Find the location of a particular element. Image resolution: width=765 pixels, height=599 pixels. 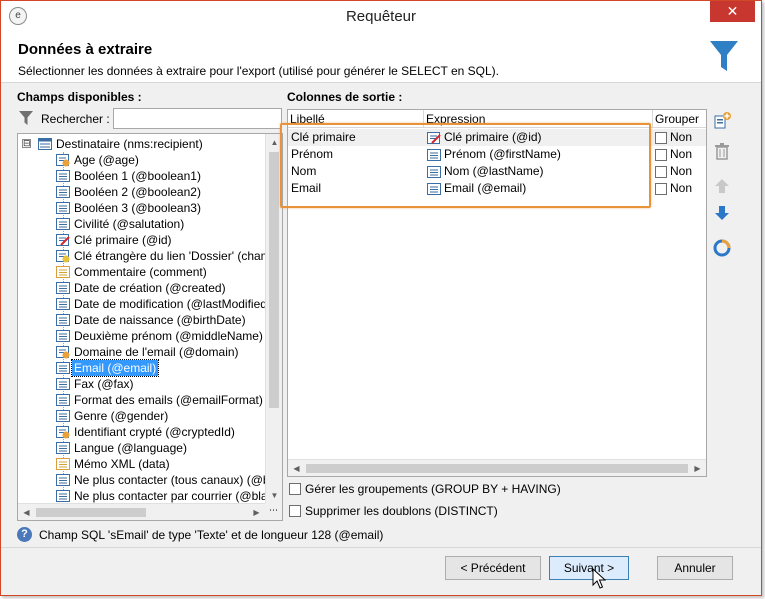

column-header-label: Libellé is located at coordinates (307, 119).